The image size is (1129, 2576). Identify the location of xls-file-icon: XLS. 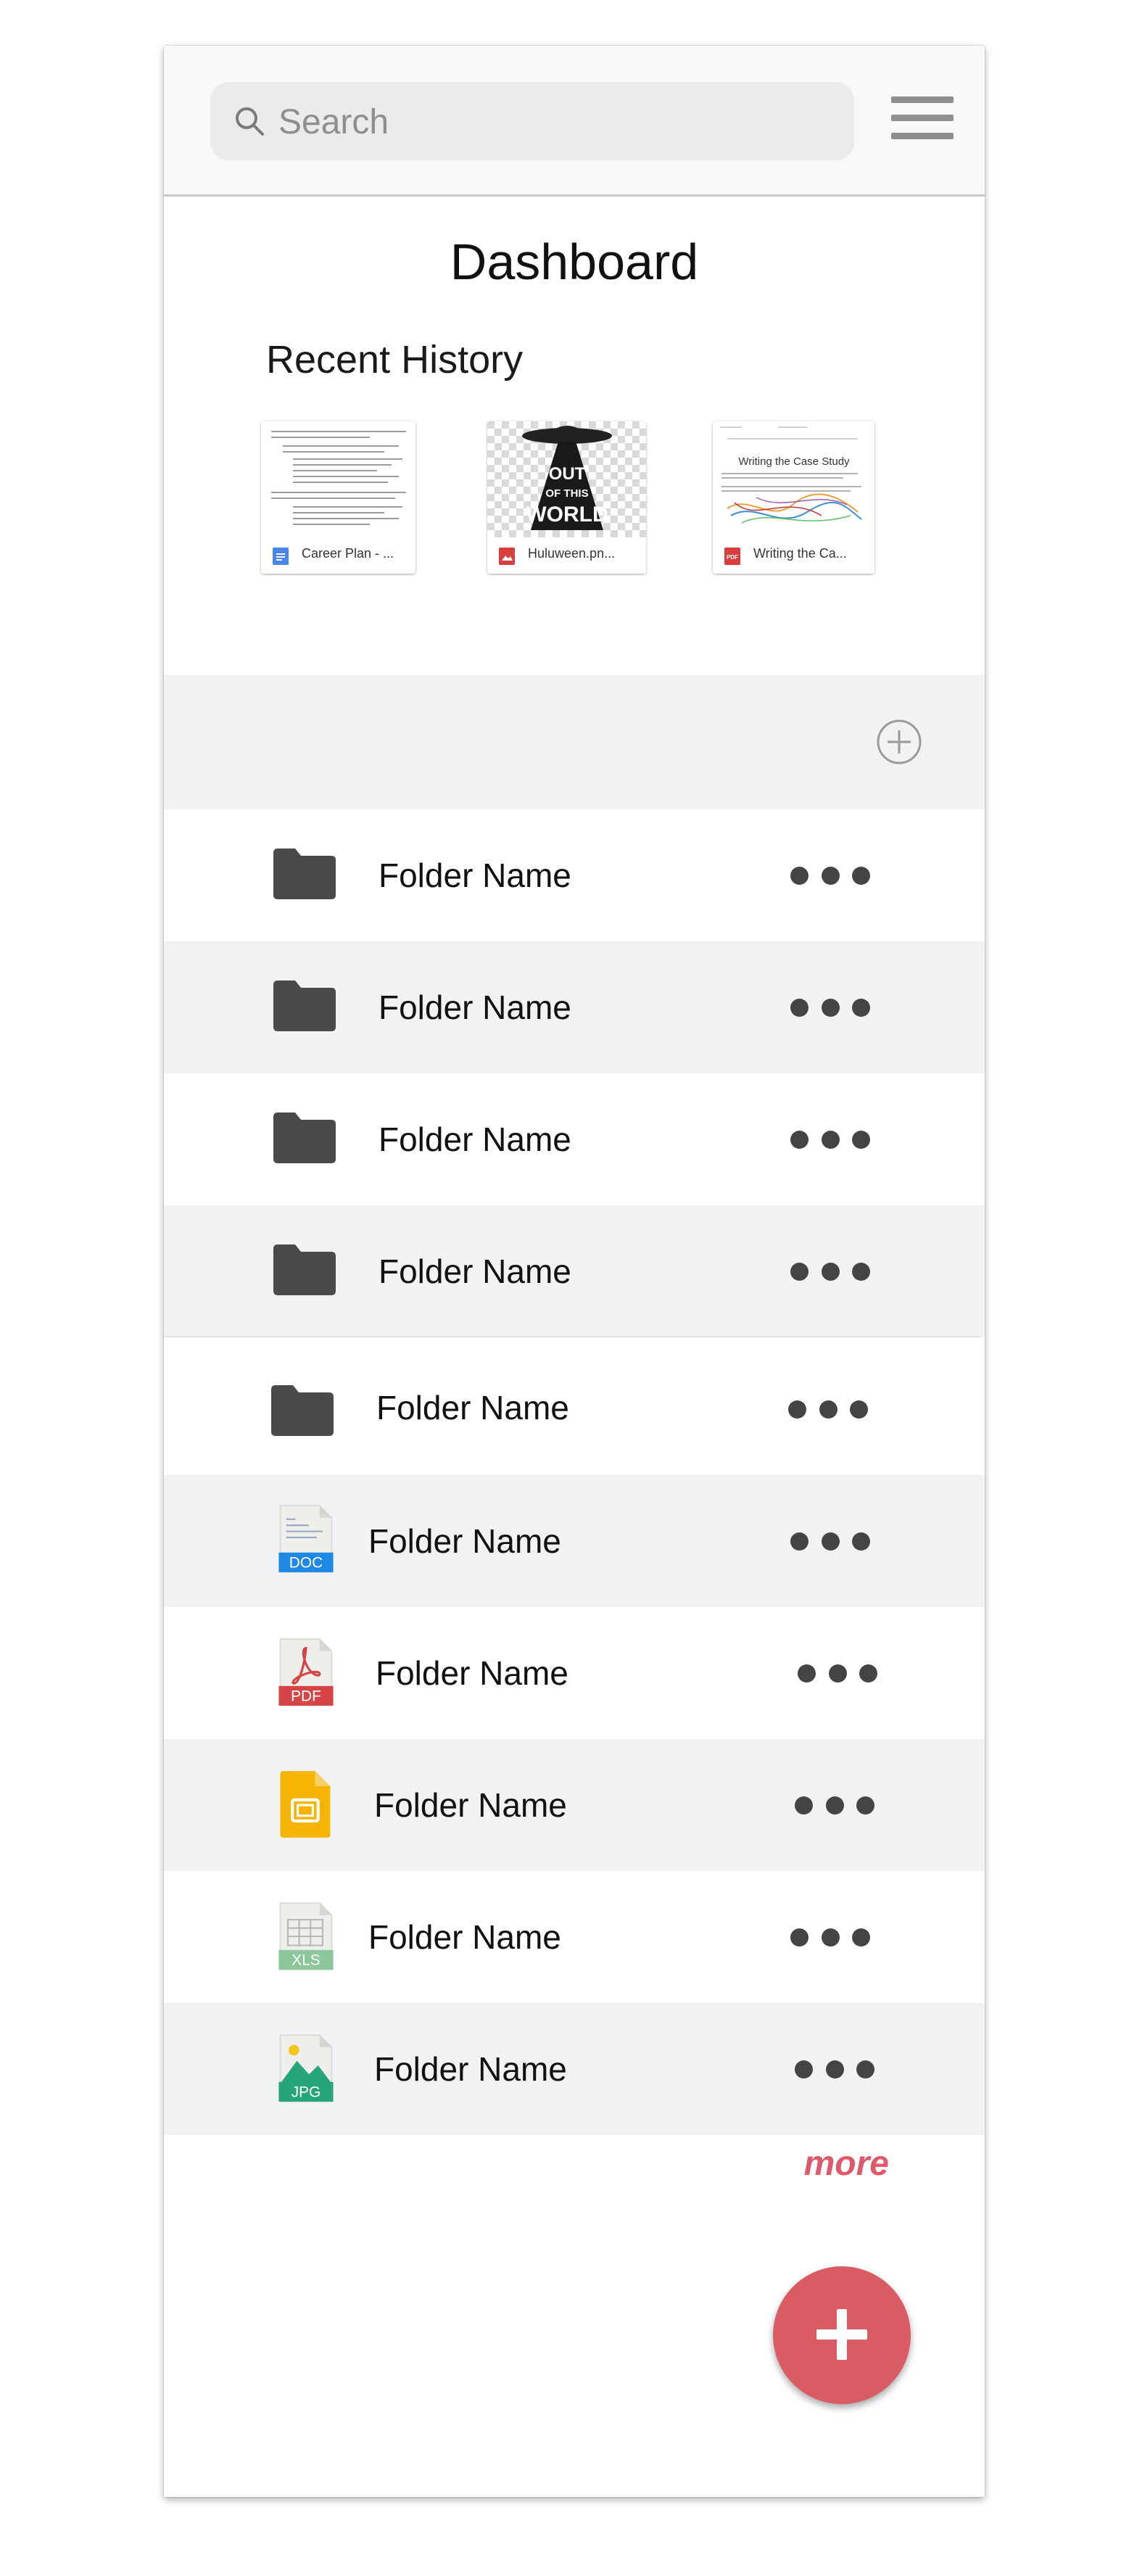
(306, 1936).